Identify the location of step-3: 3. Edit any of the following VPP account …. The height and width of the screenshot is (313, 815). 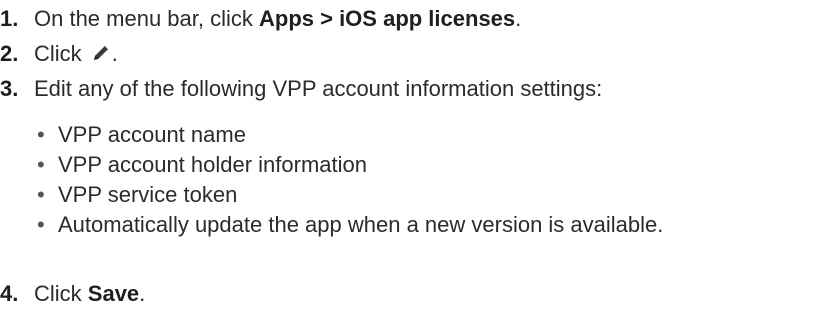
(301, 89).